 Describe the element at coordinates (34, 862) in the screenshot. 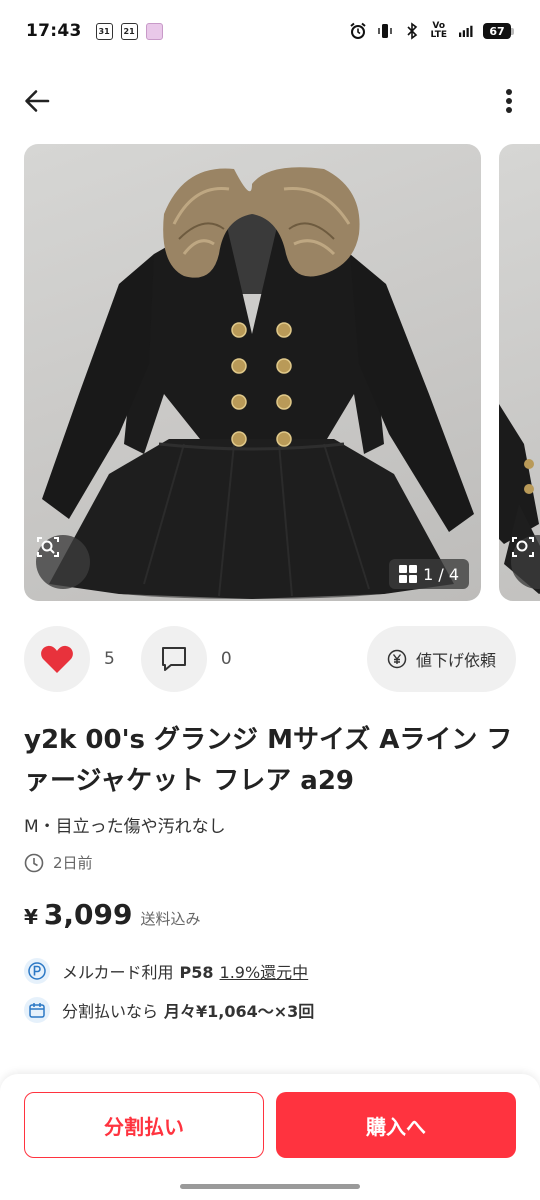

I see `clock-icon` at that location.